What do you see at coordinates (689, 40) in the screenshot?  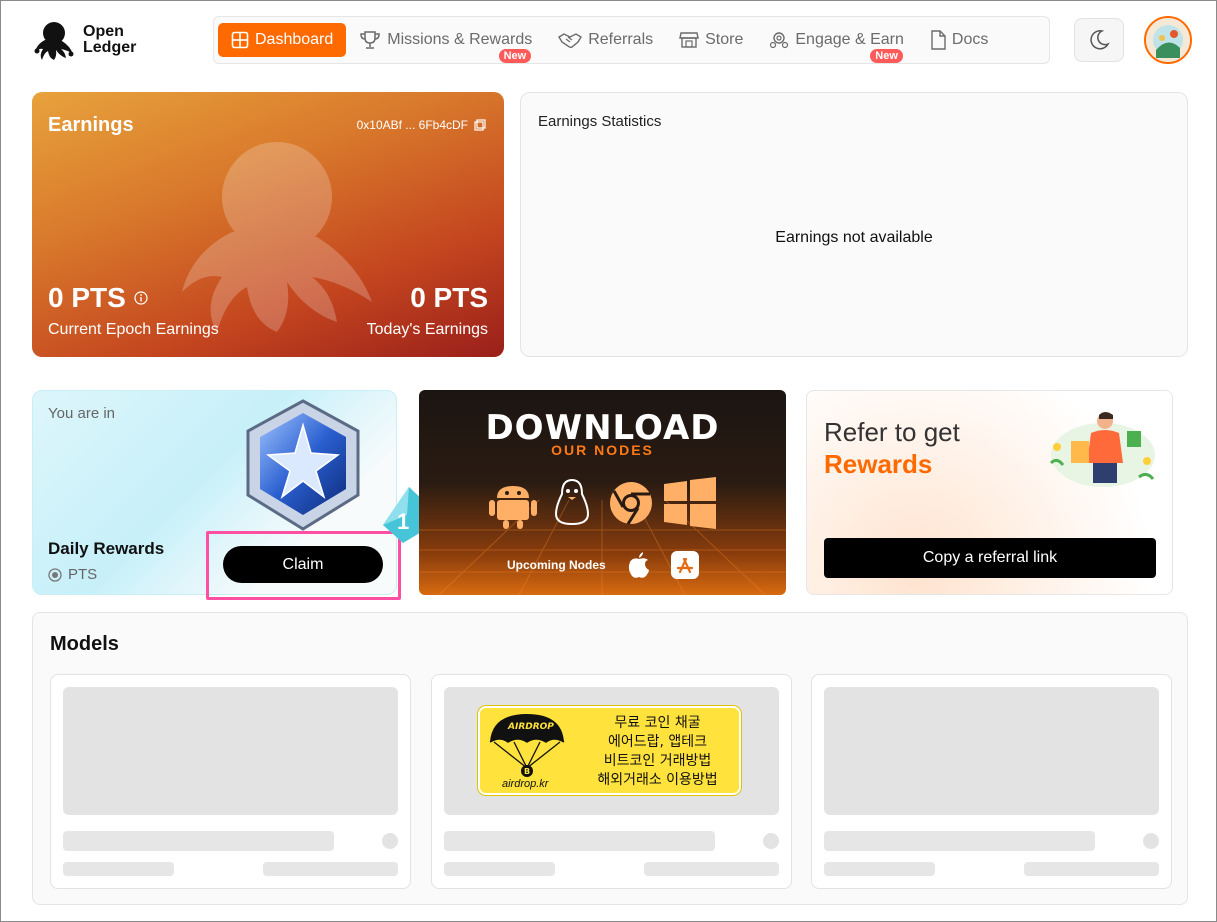 I see `store-icon` at bounding box center [689, 40].